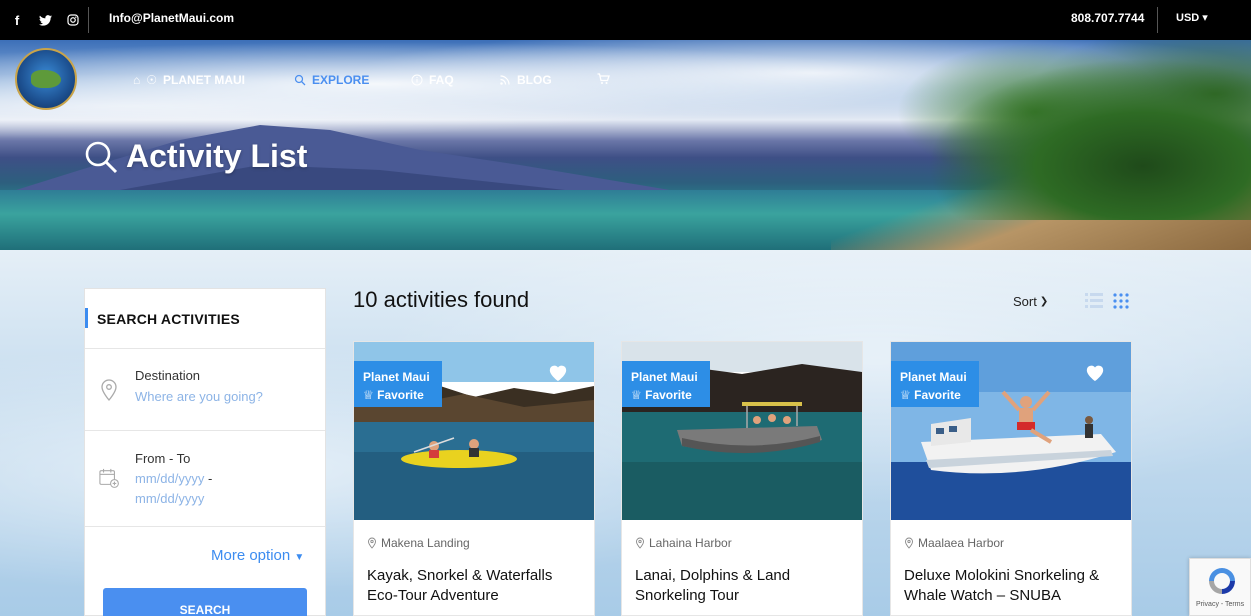  I want to click on recaptcha-links: Privacy - Terms, so click(1220, 604).